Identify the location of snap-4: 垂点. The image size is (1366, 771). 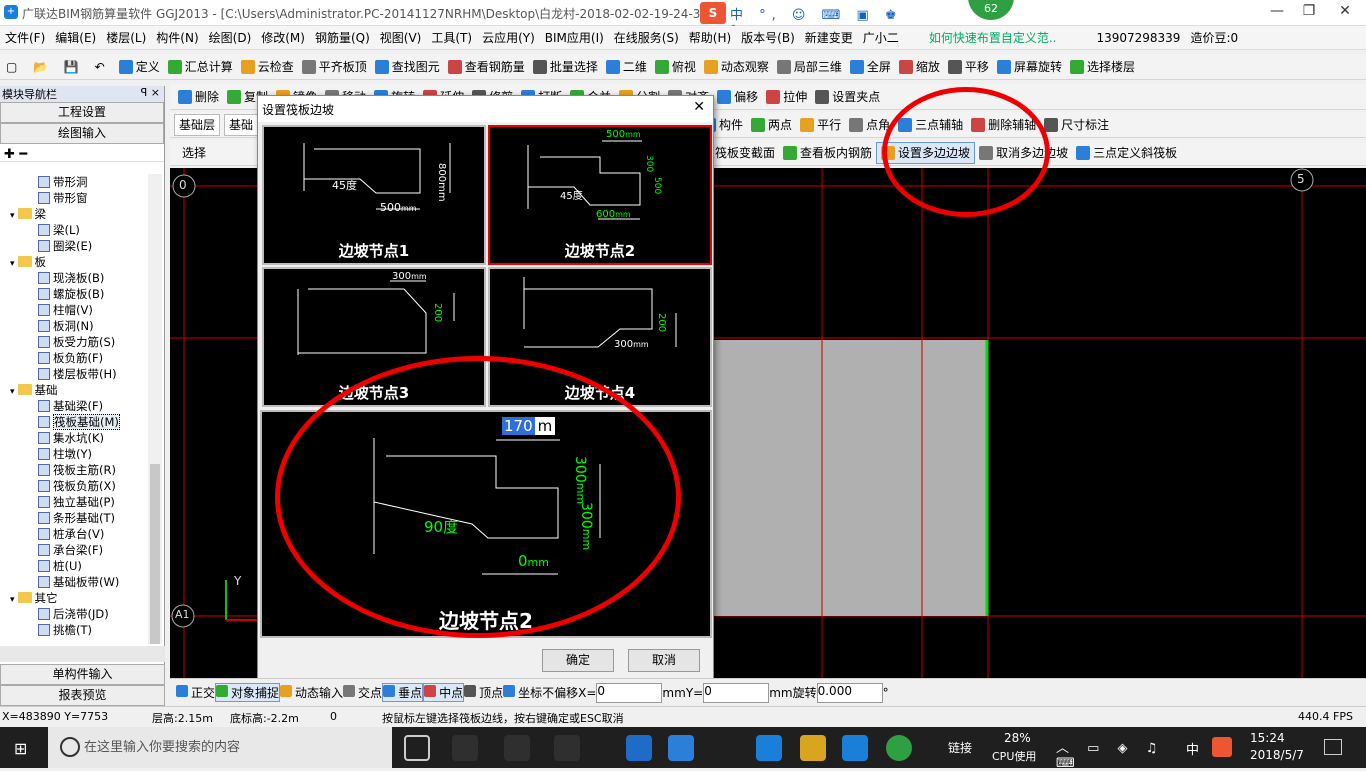
(403, 692).